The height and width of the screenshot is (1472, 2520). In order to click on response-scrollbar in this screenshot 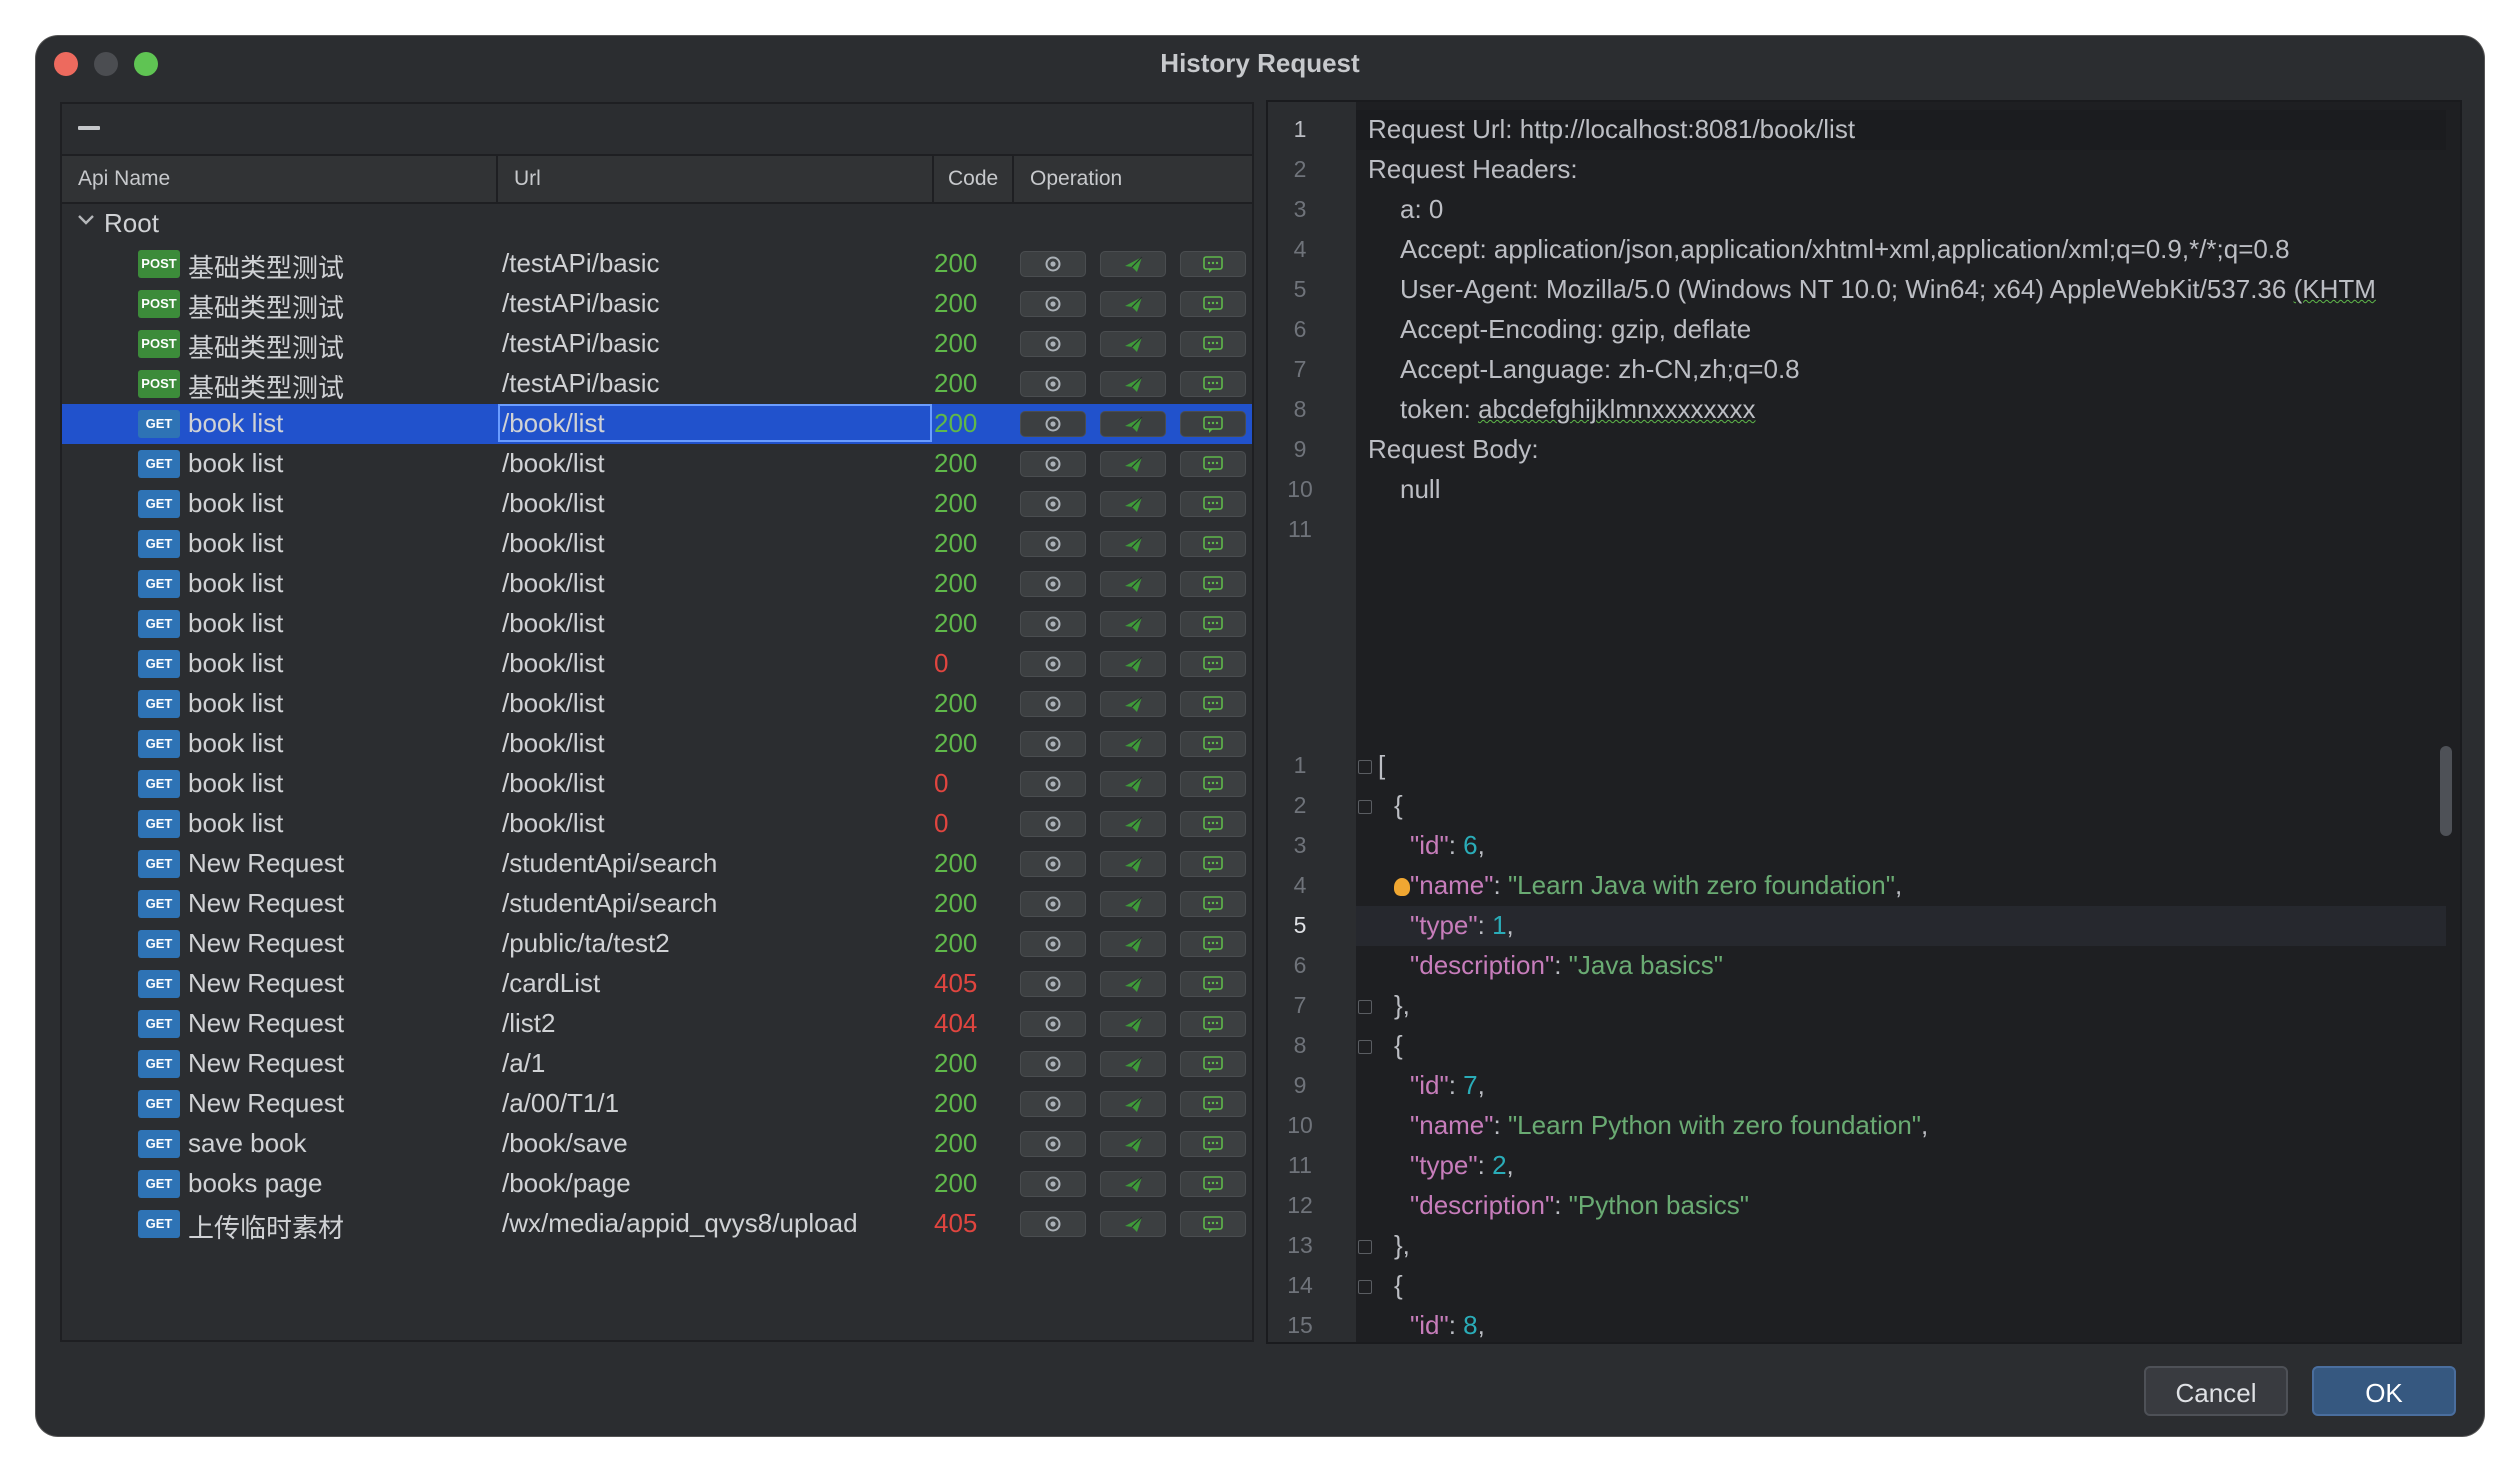, I will do `click(2446, 791)`.